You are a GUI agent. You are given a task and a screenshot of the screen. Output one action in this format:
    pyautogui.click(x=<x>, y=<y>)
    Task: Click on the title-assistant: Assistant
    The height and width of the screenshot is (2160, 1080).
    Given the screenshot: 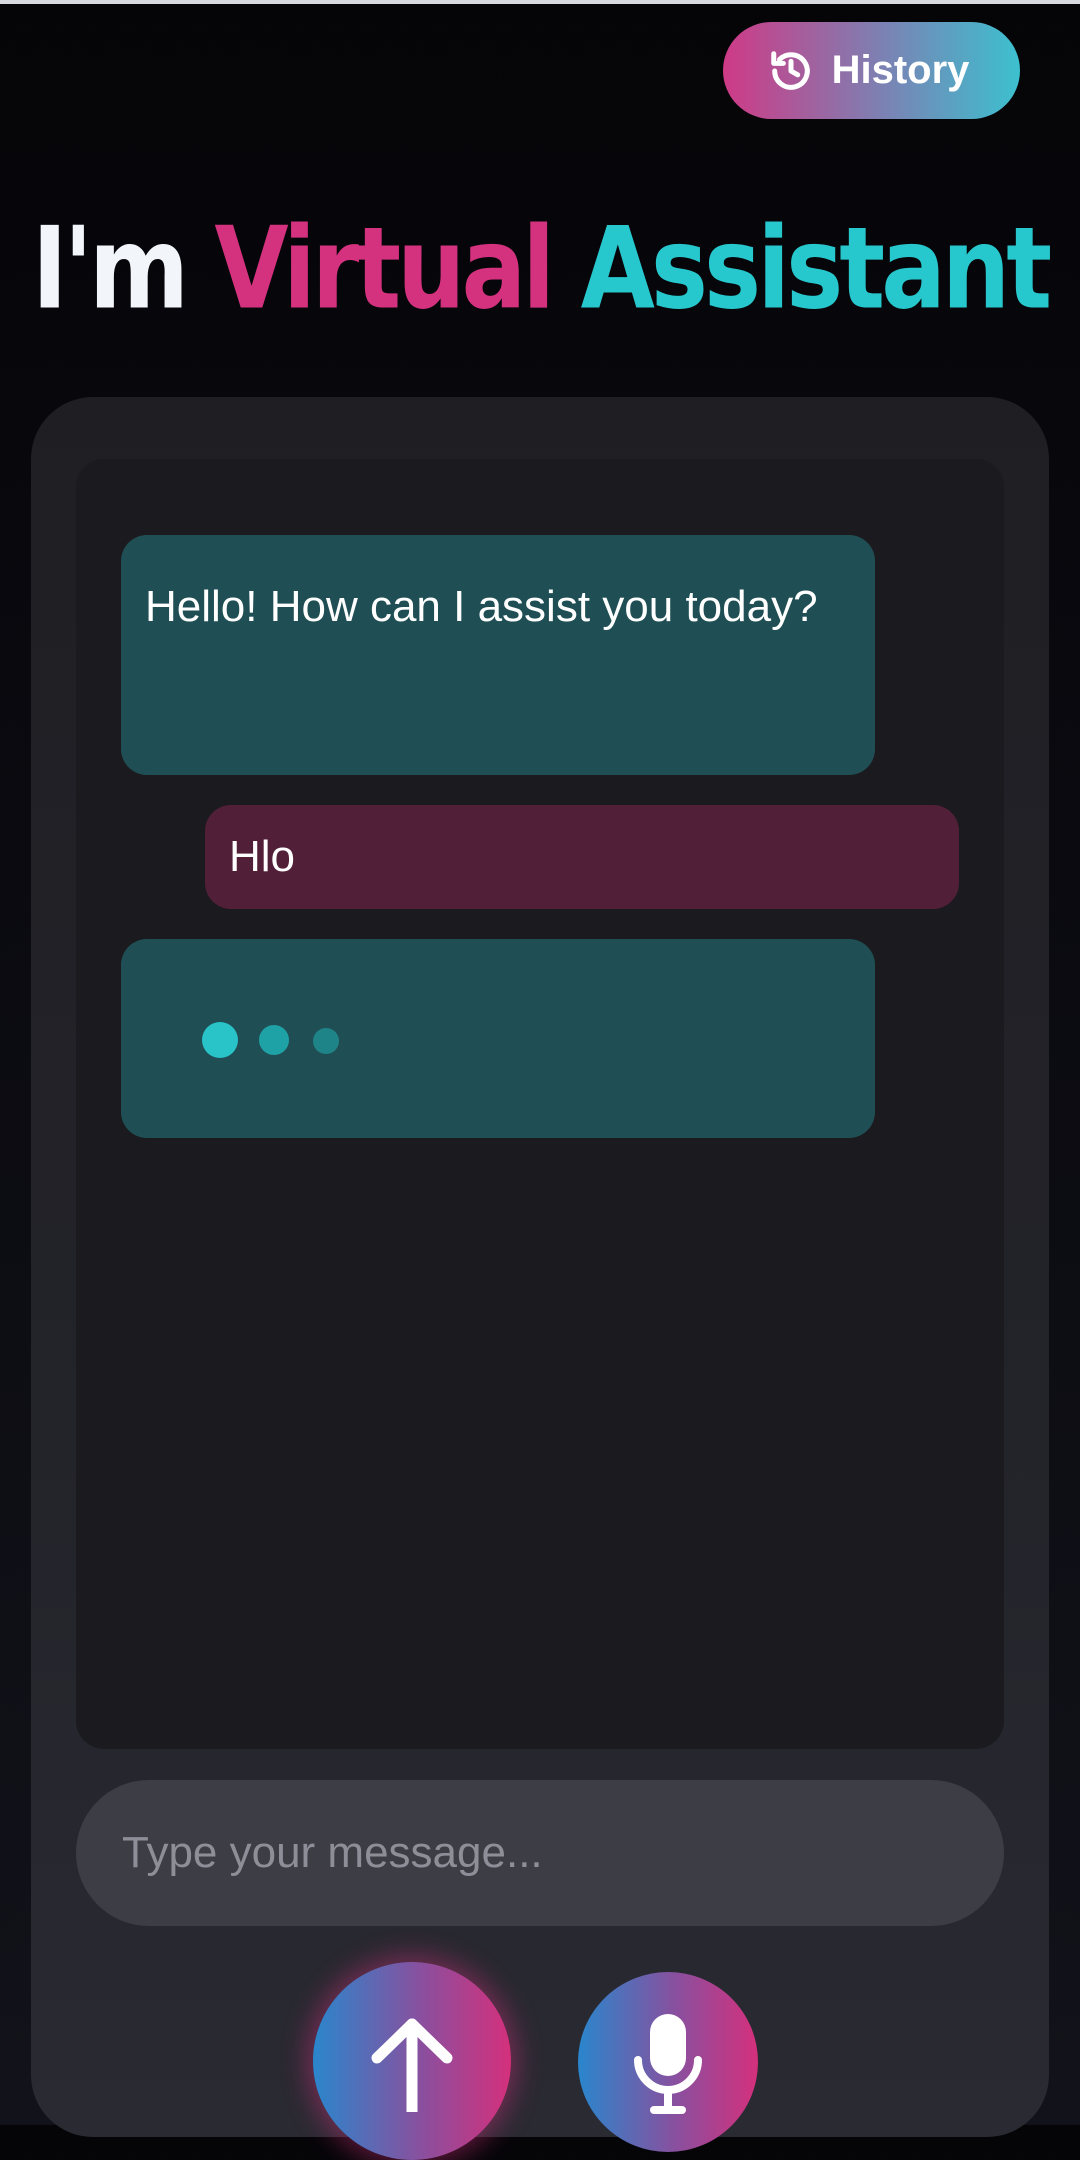 What is the action you would take?
    pyautogui.click(x=816, y=268)
    